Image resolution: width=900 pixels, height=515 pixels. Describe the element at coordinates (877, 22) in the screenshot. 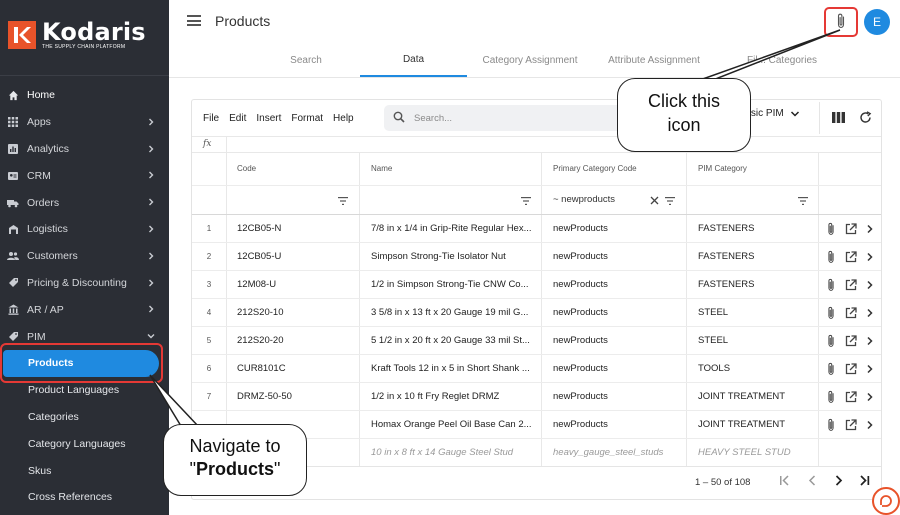

I see `avatar: E` at that location.